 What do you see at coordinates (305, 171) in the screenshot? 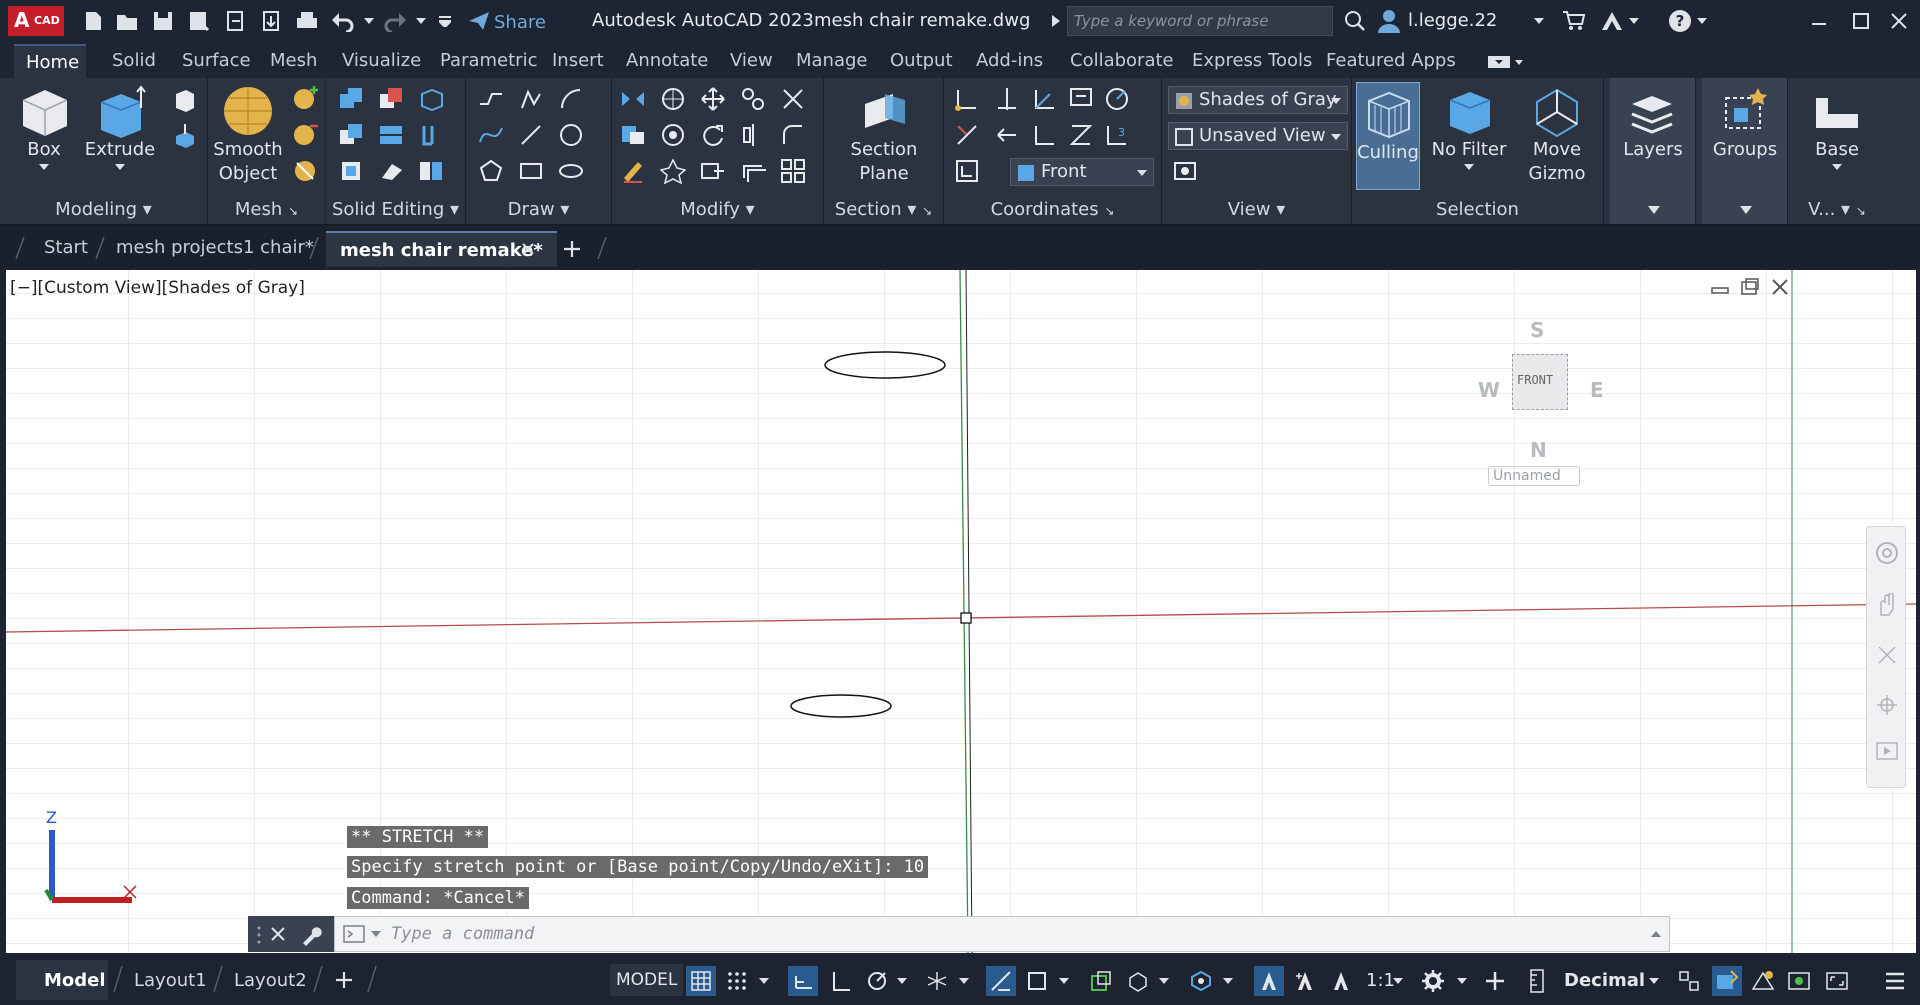
I see `refine-mesh-icon` at bounding box center [305, 171].